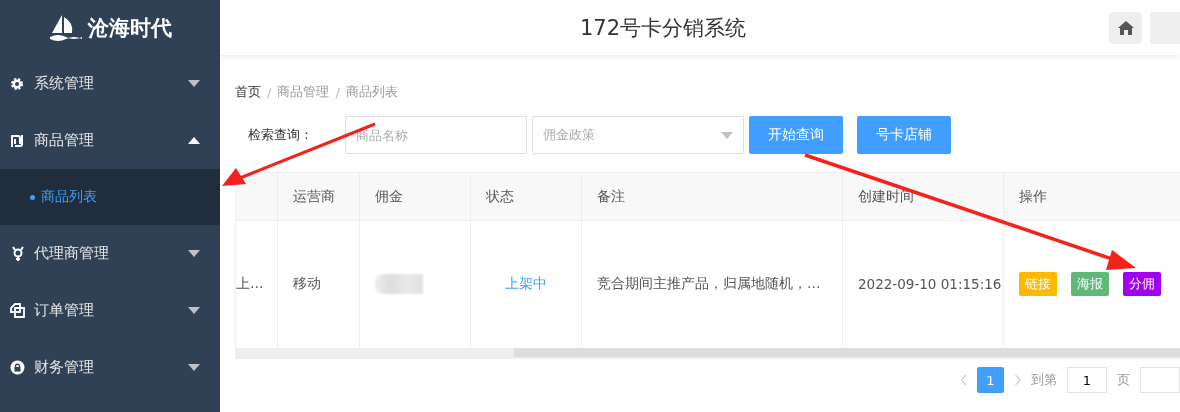 Image resolution: width=1180 pixels, height=412 pixels. I want to click on breadcrumb-link: 商品列表, so click(371, 92).